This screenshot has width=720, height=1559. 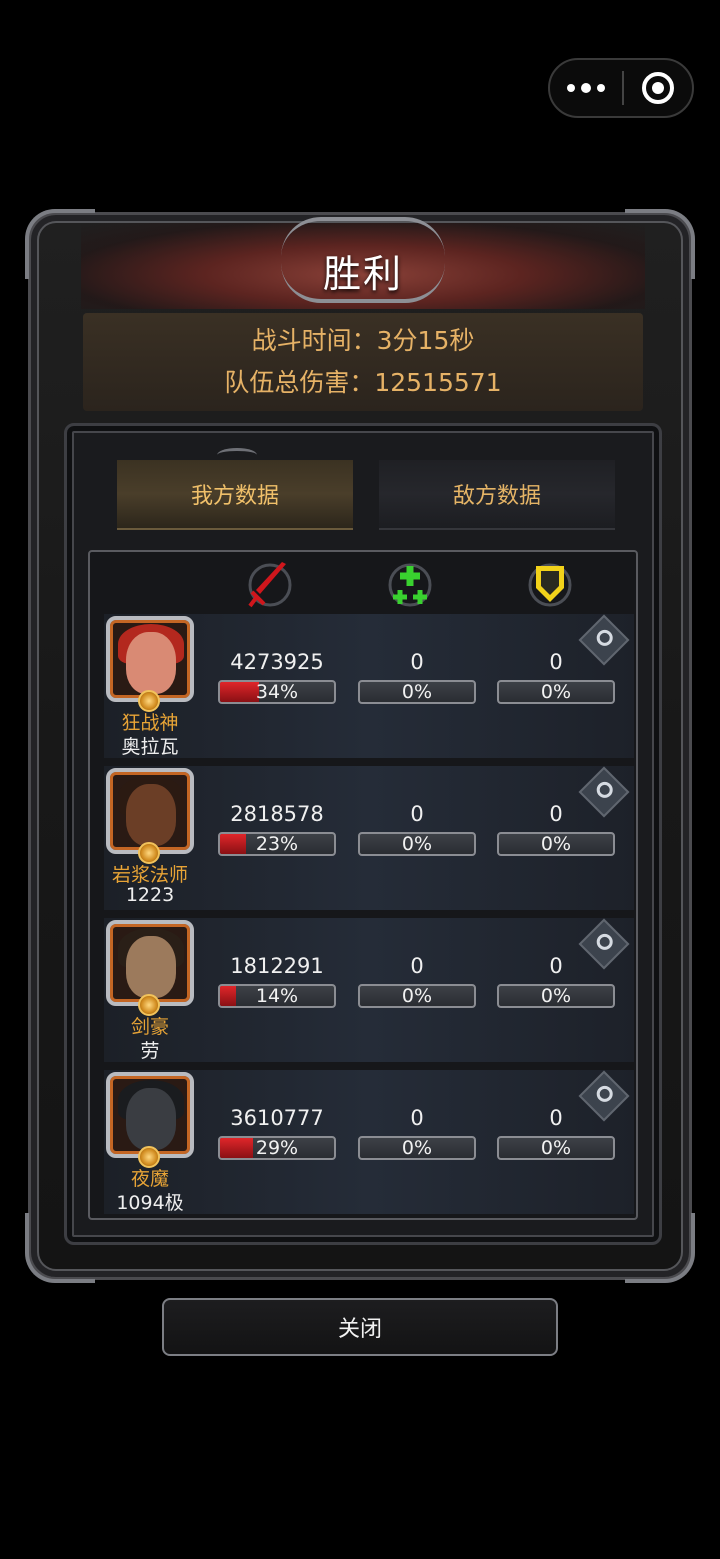 I want to click on tab-enemy-data: 敌方数据, so click(x=497, y=495).